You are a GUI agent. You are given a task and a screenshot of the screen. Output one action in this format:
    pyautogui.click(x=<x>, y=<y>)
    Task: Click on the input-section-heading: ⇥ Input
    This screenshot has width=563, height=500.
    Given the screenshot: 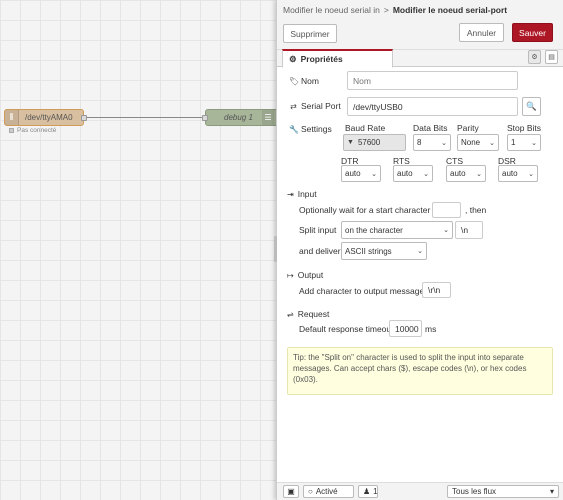 What is the action you would take?
    pyautogui.click(x=302, y=194)
    